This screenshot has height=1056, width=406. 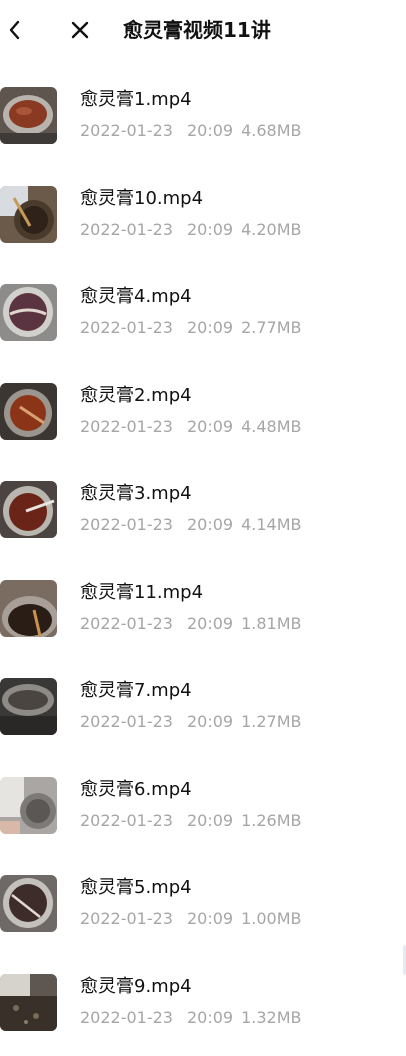 What do you see at coordinates (271, 623) in the screenshot?
I see `file-size: 1.81MB` at bounding box center [271, 623].